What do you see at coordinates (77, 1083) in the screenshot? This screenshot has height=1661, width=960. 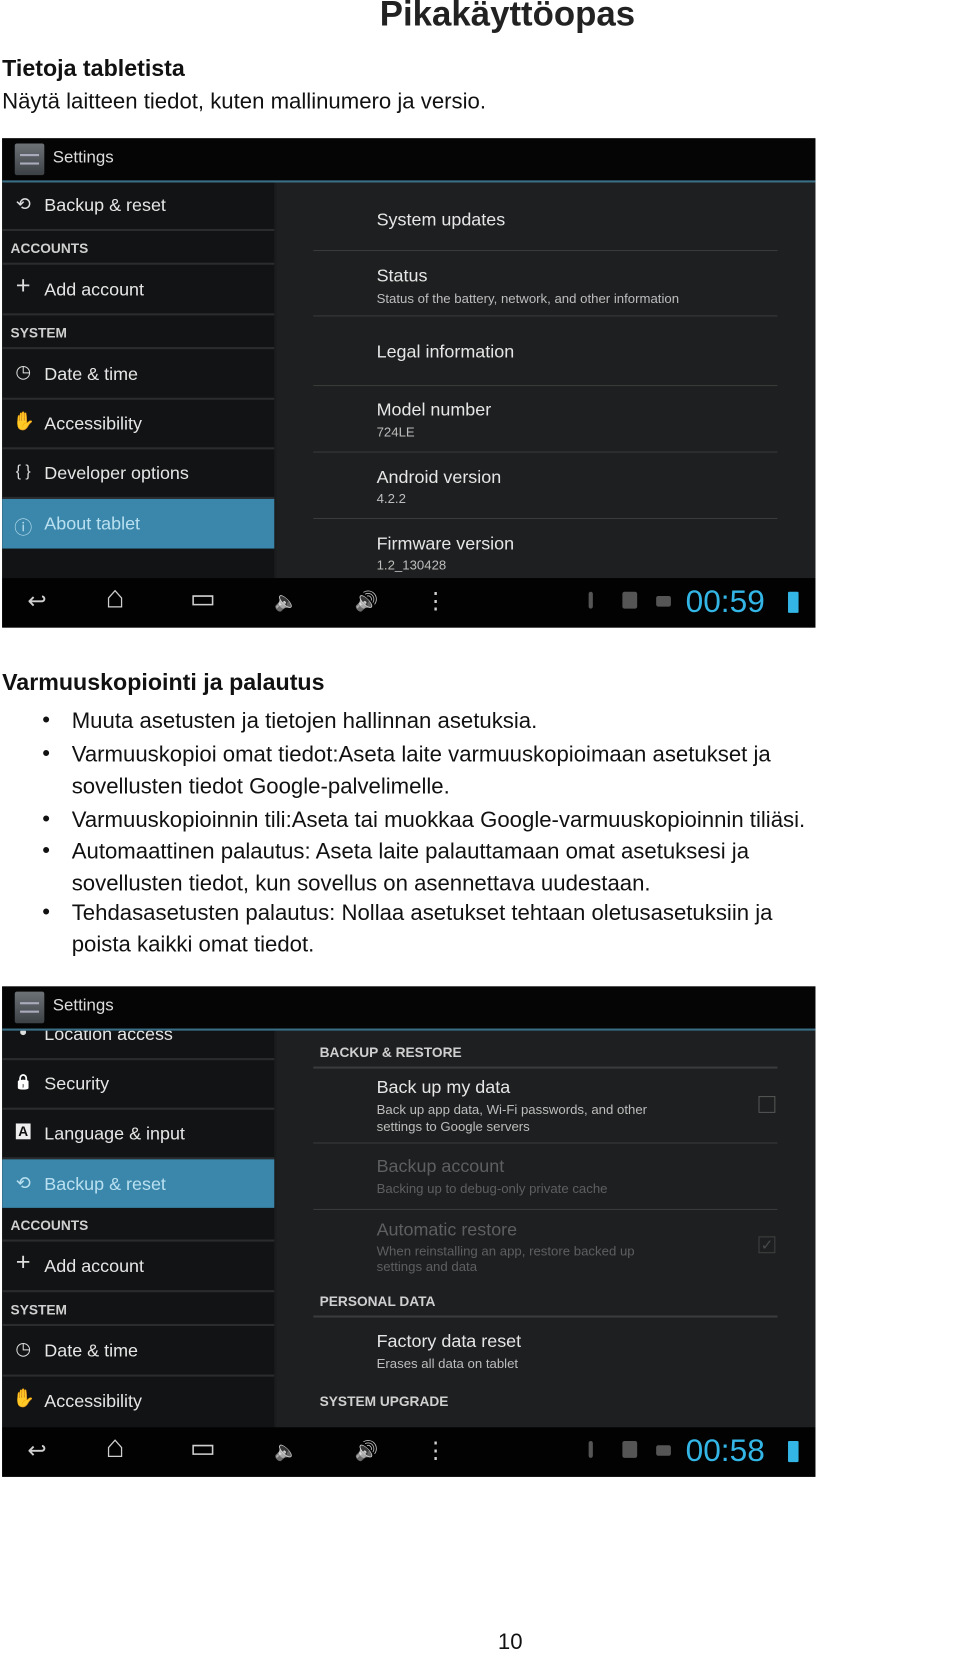 I see `sidebar-item-label: Security` at bounding box center [77, 1083].